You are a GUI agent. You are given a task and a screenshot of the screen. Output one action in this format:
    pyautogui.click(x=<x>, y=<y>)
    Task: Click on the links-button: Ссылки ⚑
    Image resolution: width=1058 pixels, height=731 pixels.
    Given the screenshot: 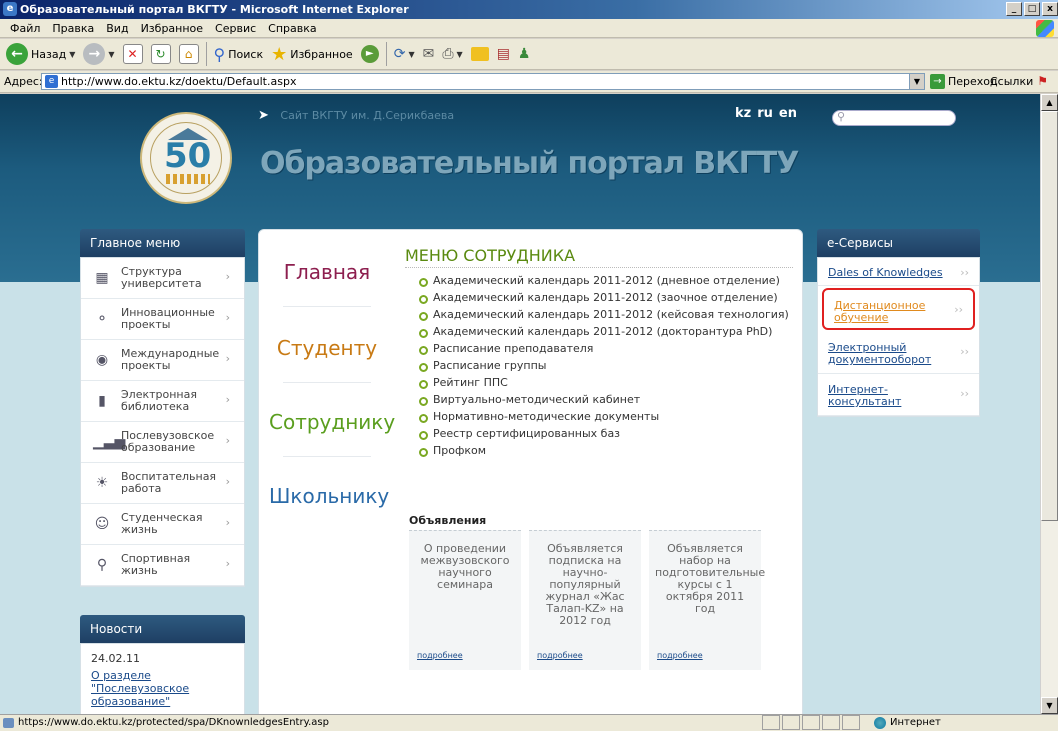 What is the action you would take?
    pyautogui.click(x=1019, y=81)
    